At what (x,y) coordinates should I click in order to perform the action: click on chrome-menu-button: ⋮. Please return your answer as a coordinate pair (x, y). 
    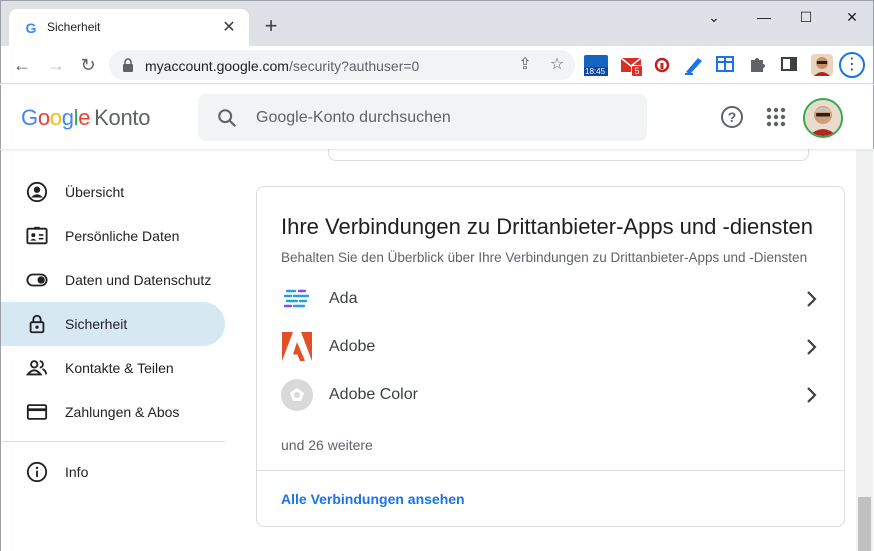
    Looking at the image, I should click on (852, 65).